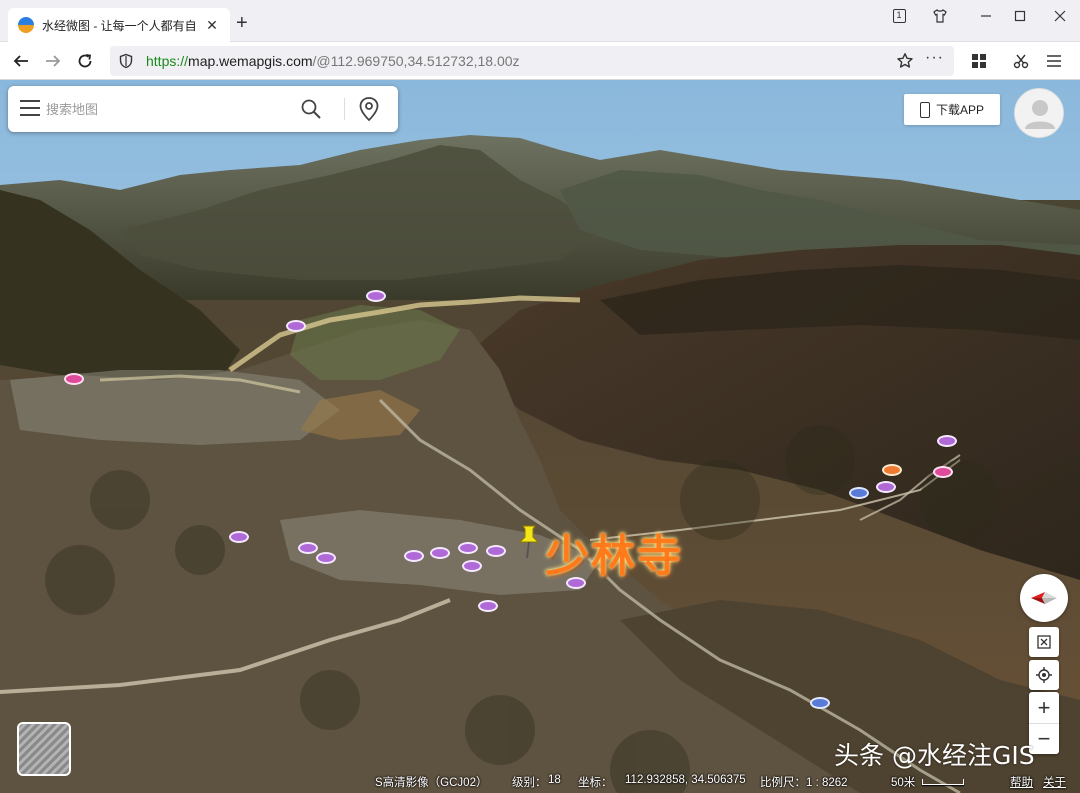  I want to click on tab-title: 水经微图 - 让每一个人都有自, so click(119, 25).